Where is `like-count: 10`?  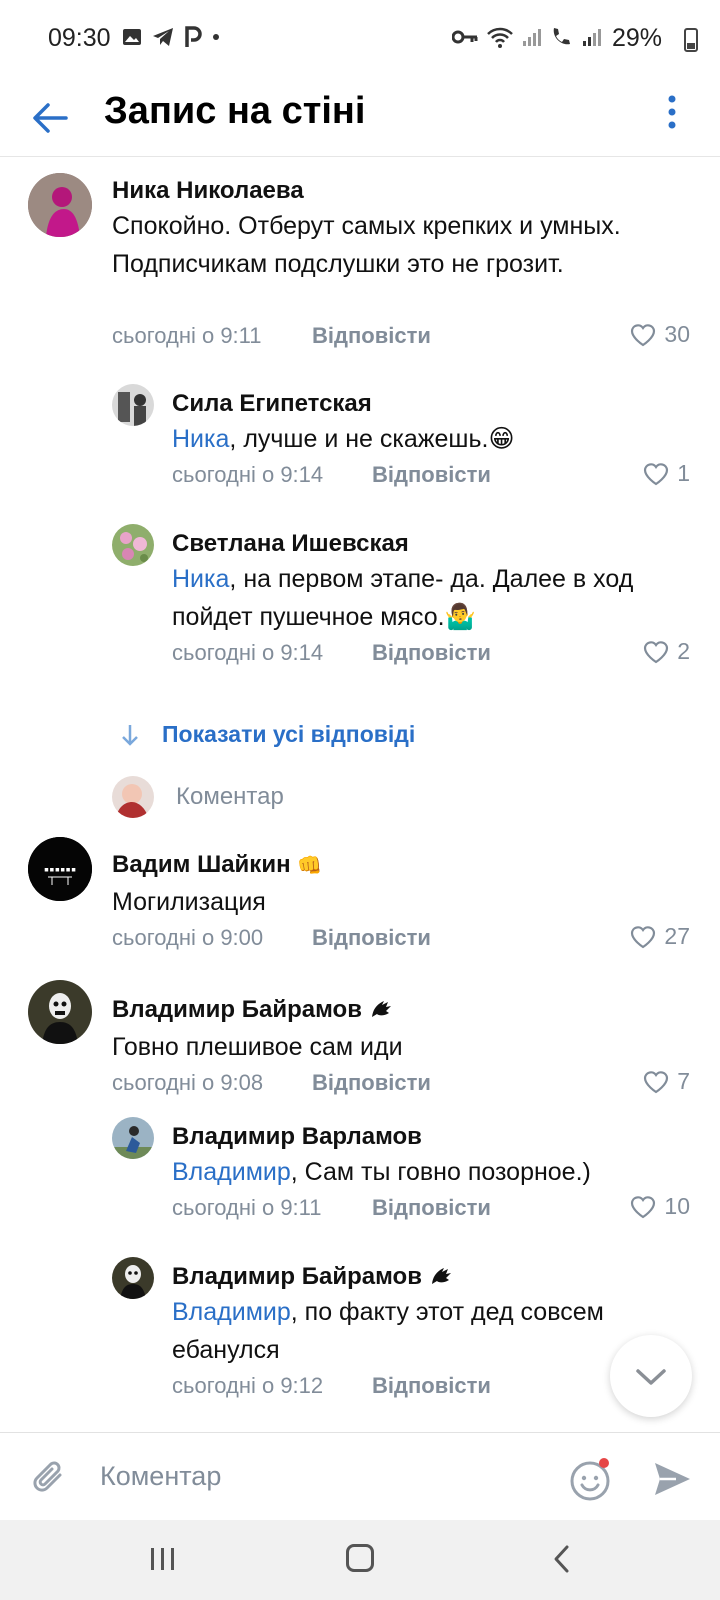
like-count: 10 is located at coordinates (677, 1206).